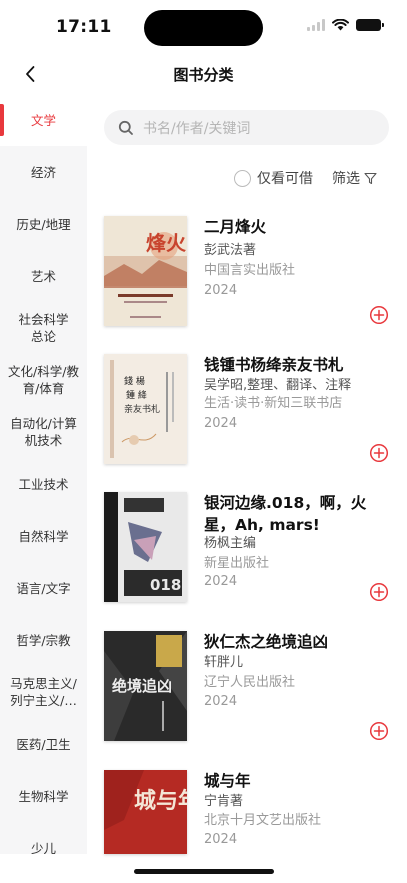 Image resolution: width=407 pixels, height=883 pixels. What do you see at coordinates (145, 547) in the screenshot?
I see `book-cover: 018` at bounding box center [145, 547].